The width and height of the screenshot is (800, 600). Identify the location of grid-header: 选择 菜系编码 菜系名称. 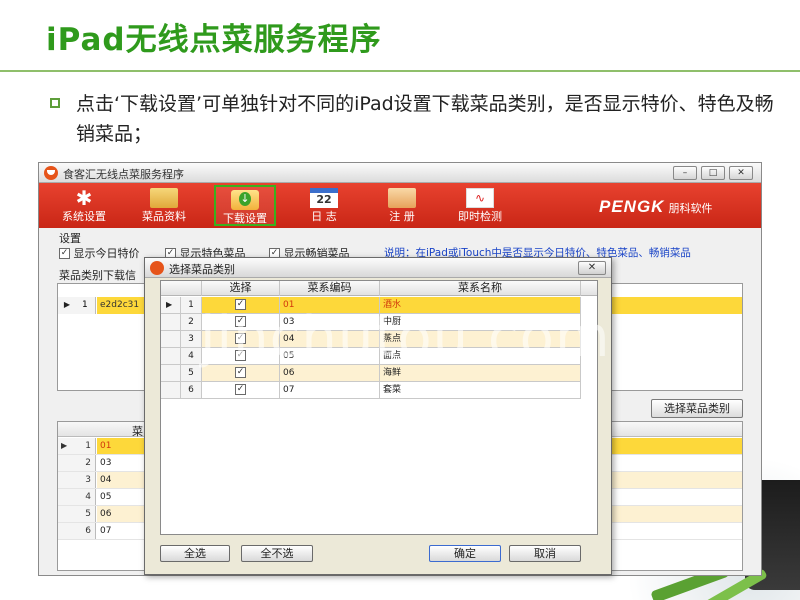
(379, 288).